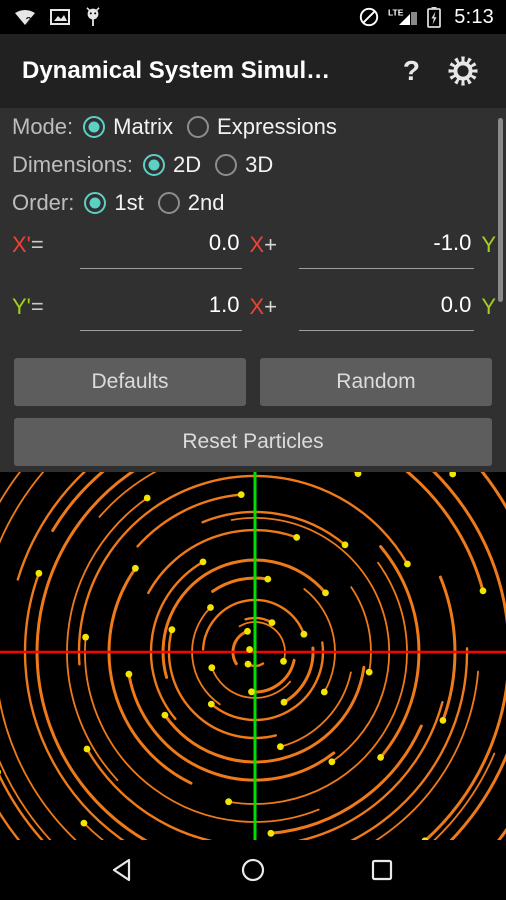 This screenshot has width=506, height=900. What do you see at coordinates (411, 71) in the screenshot?
I see `help-icon: ?` at bounding box center [411, 71].